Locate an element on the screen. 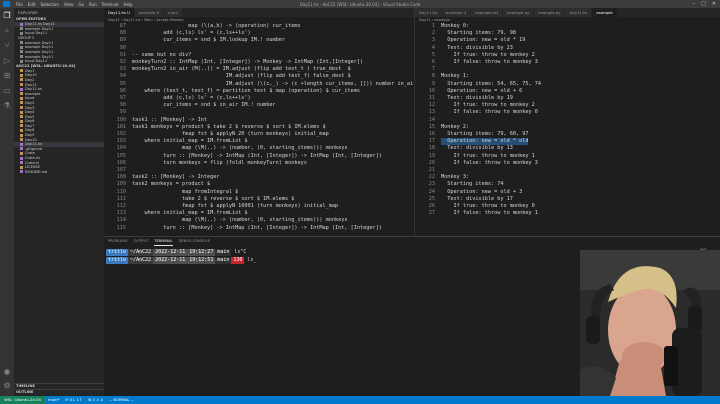  prompt-path: ~/AoC22 is located at coordinates (141, 260).